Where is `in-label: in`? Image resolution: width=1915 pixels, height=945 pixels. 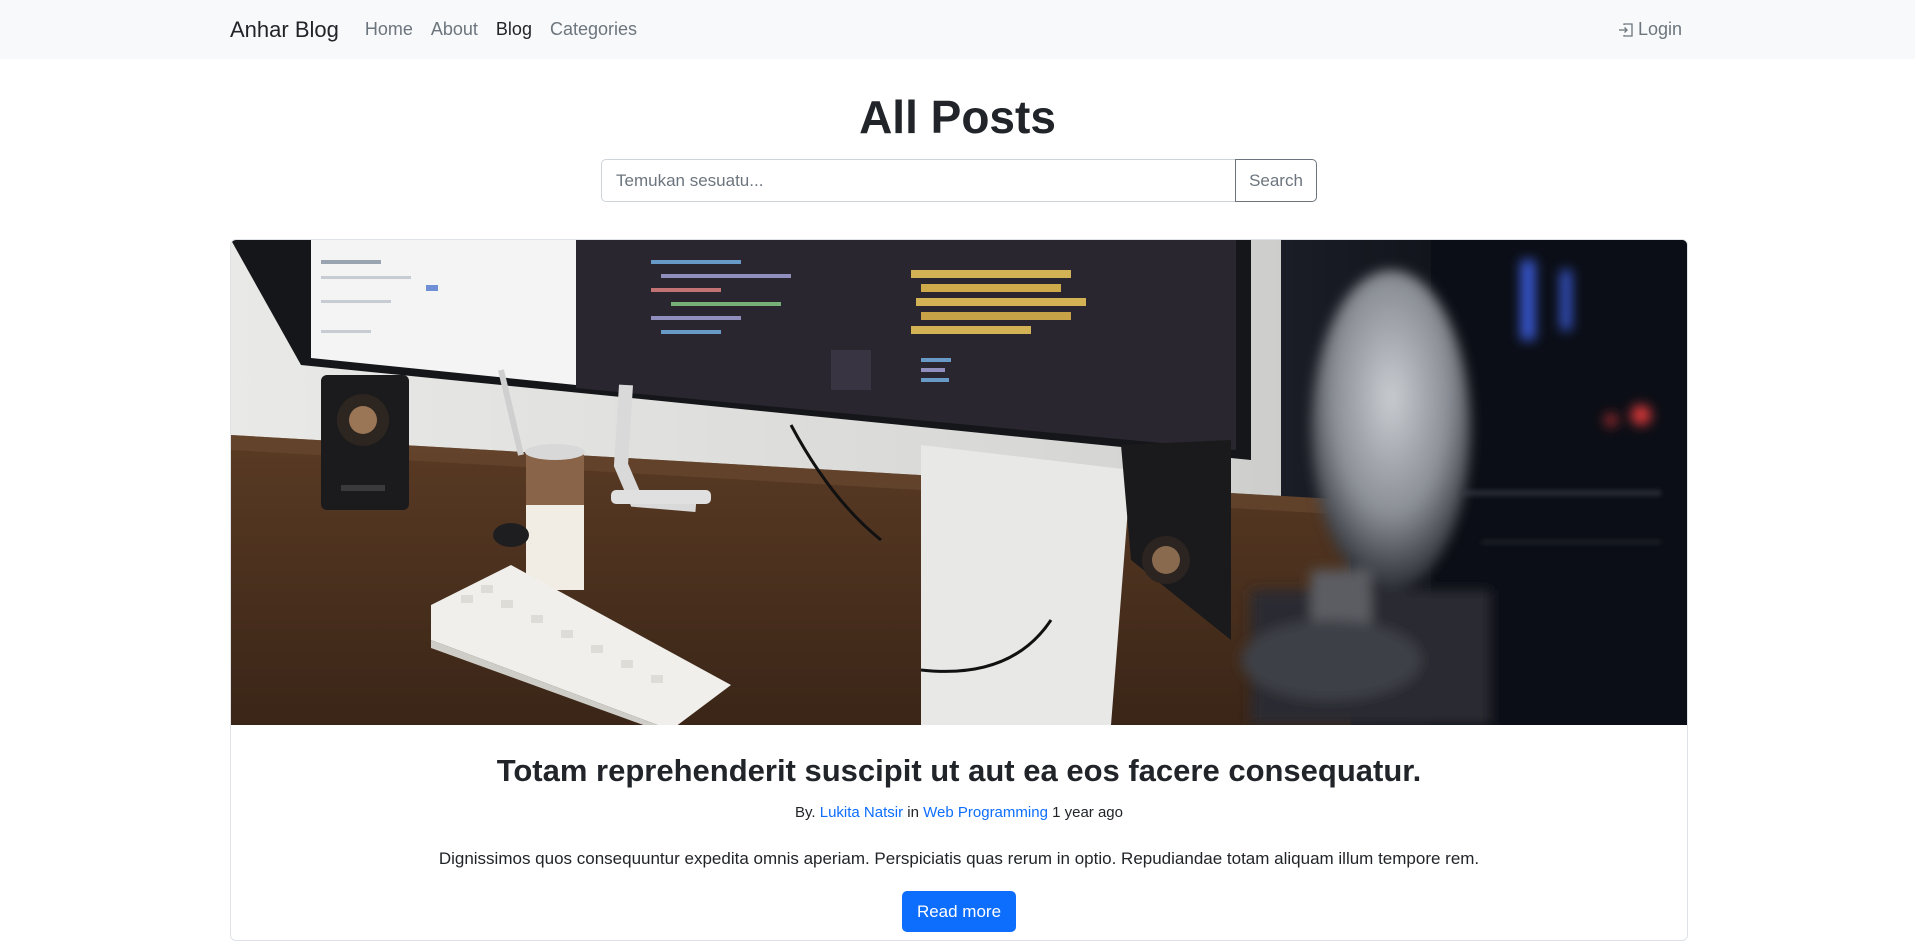 in-label: in is located at coordinates (913, 812).